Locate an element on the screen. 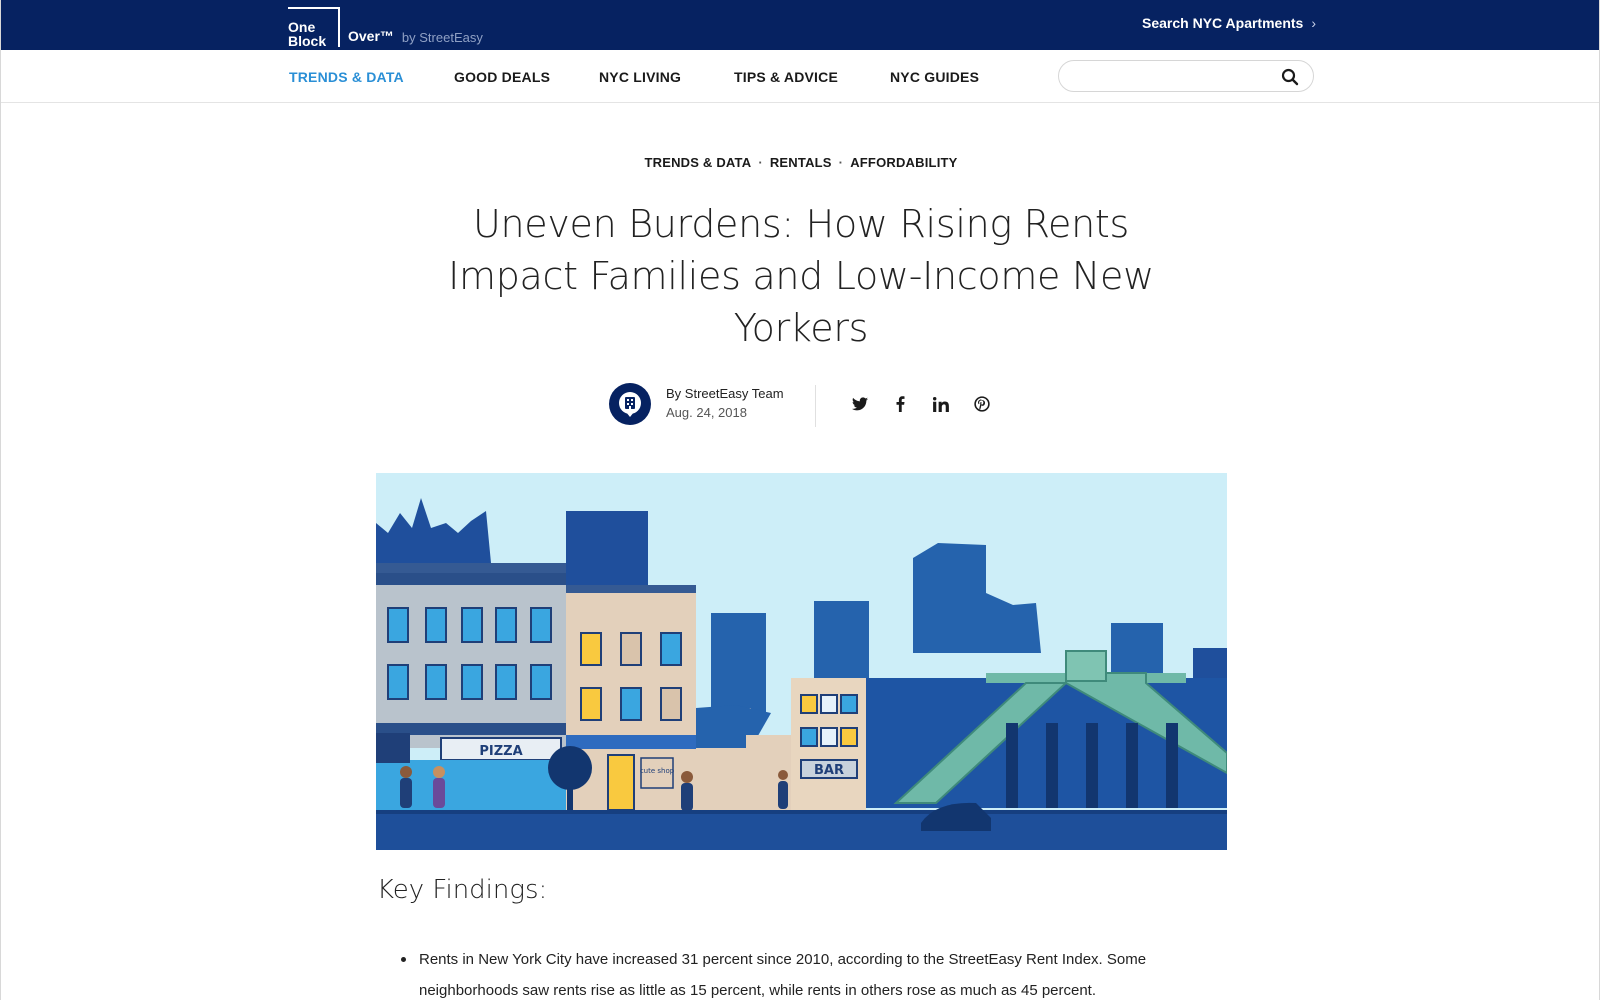 This screenshot has height=1000, width=1600. category-trends-data: TRENDS & DATA is located at coordinates (697, 162).